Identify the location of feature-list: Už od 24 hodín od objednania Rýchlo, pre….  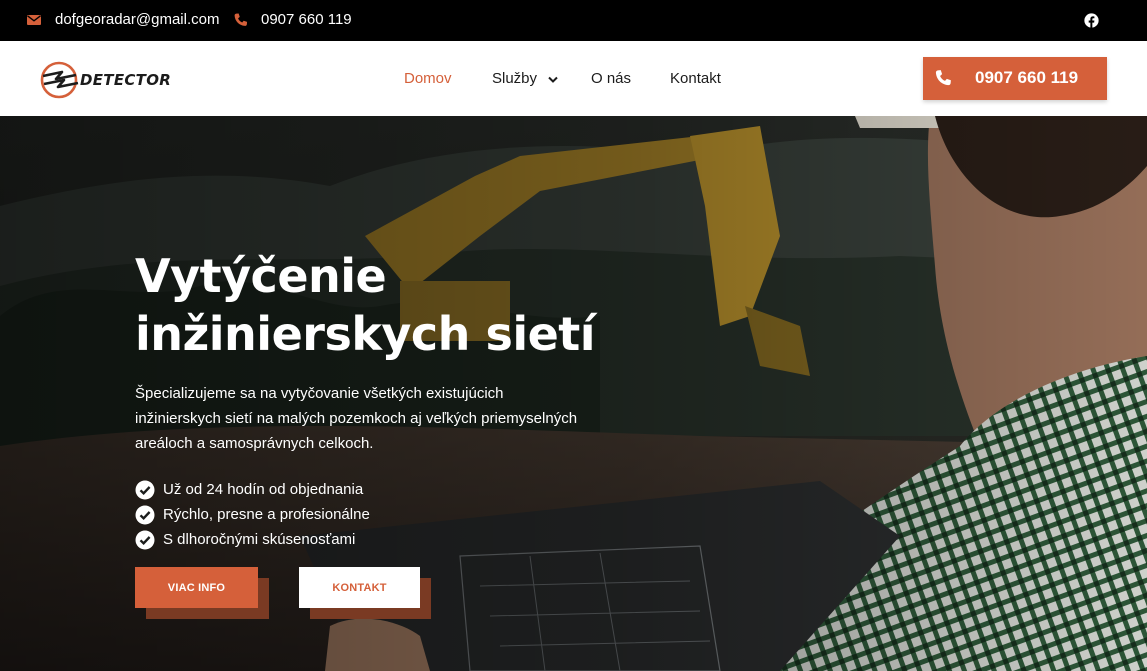
(252, 514).